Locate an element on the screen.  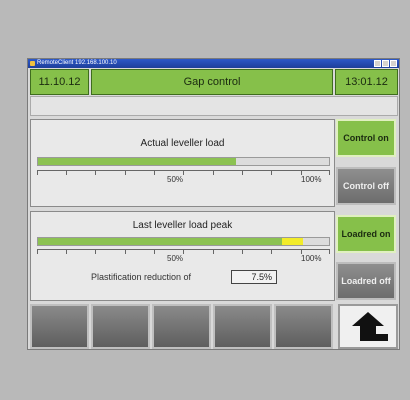
minimize-icon is located at coordinates (377, 63).